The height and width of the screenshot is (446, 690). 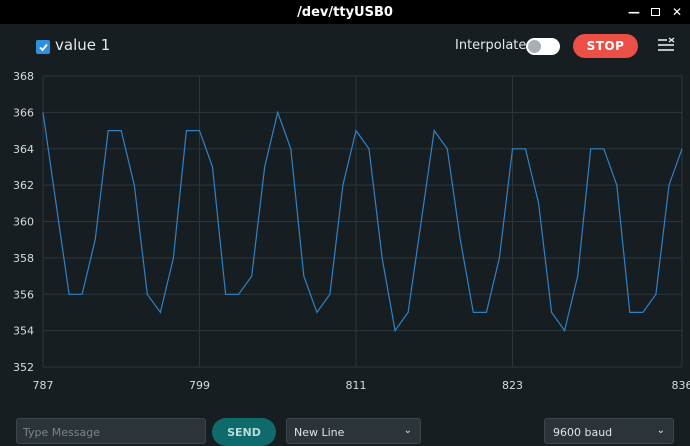 I want to click on baud-rate-value: 9600 baud, so click(x=582, y=432).